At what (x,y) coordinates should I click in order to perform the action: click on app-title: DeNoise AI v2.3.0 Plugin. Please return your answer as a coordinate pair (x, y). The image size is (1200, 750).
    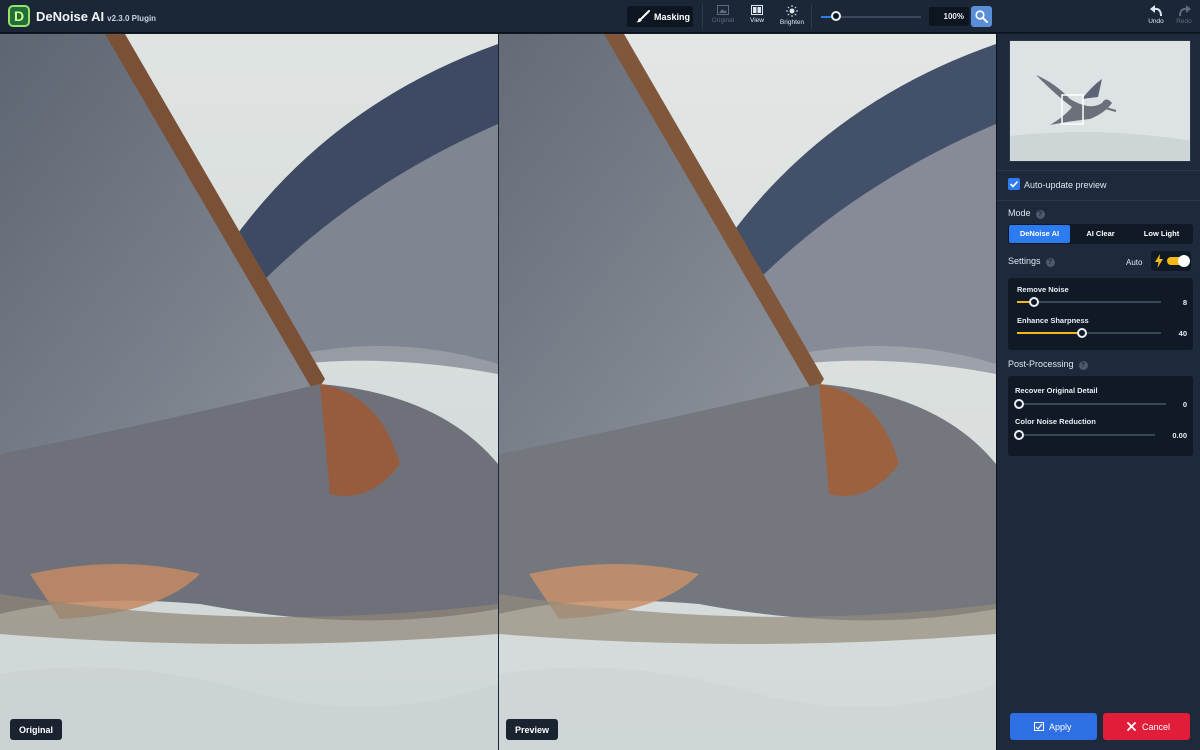
    Looking at the image, I should click on (96, 16).